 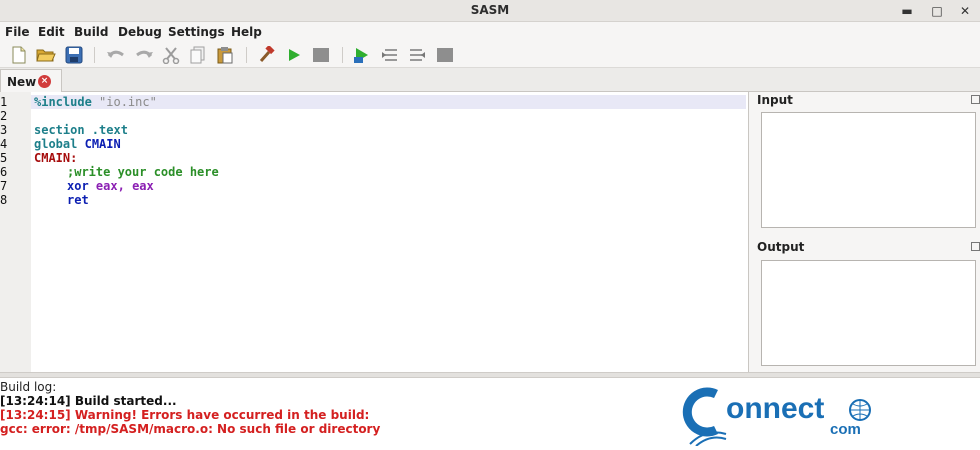 What do you see at coordinates (865, 232) in the screenshot?
I see `io-side-panel: Input Output` at bounding box center [865, 232].